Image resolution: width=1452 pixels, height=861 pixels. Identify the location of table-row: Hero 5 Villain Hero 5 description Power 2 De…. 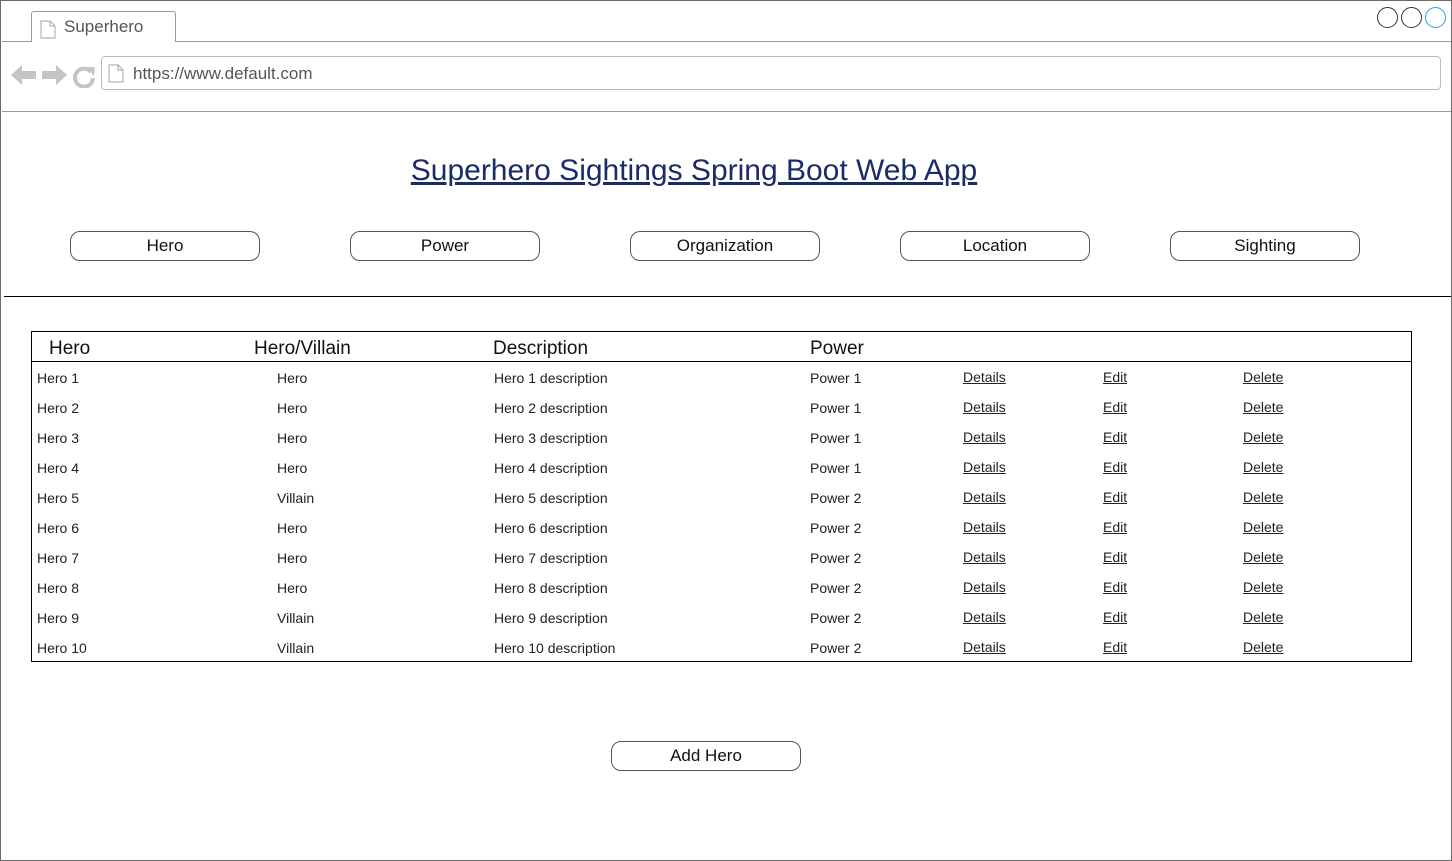
(721, 498).